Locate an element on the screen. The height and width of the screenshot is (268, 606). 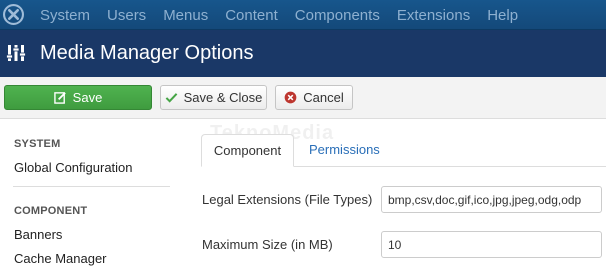
edit-icon is located at coordinates (59, 98).